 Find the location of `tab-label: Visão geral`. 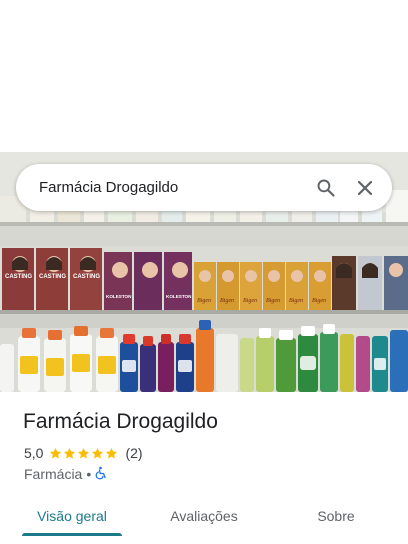

tab-label: Visão geral is located at coordinates (72, 516).